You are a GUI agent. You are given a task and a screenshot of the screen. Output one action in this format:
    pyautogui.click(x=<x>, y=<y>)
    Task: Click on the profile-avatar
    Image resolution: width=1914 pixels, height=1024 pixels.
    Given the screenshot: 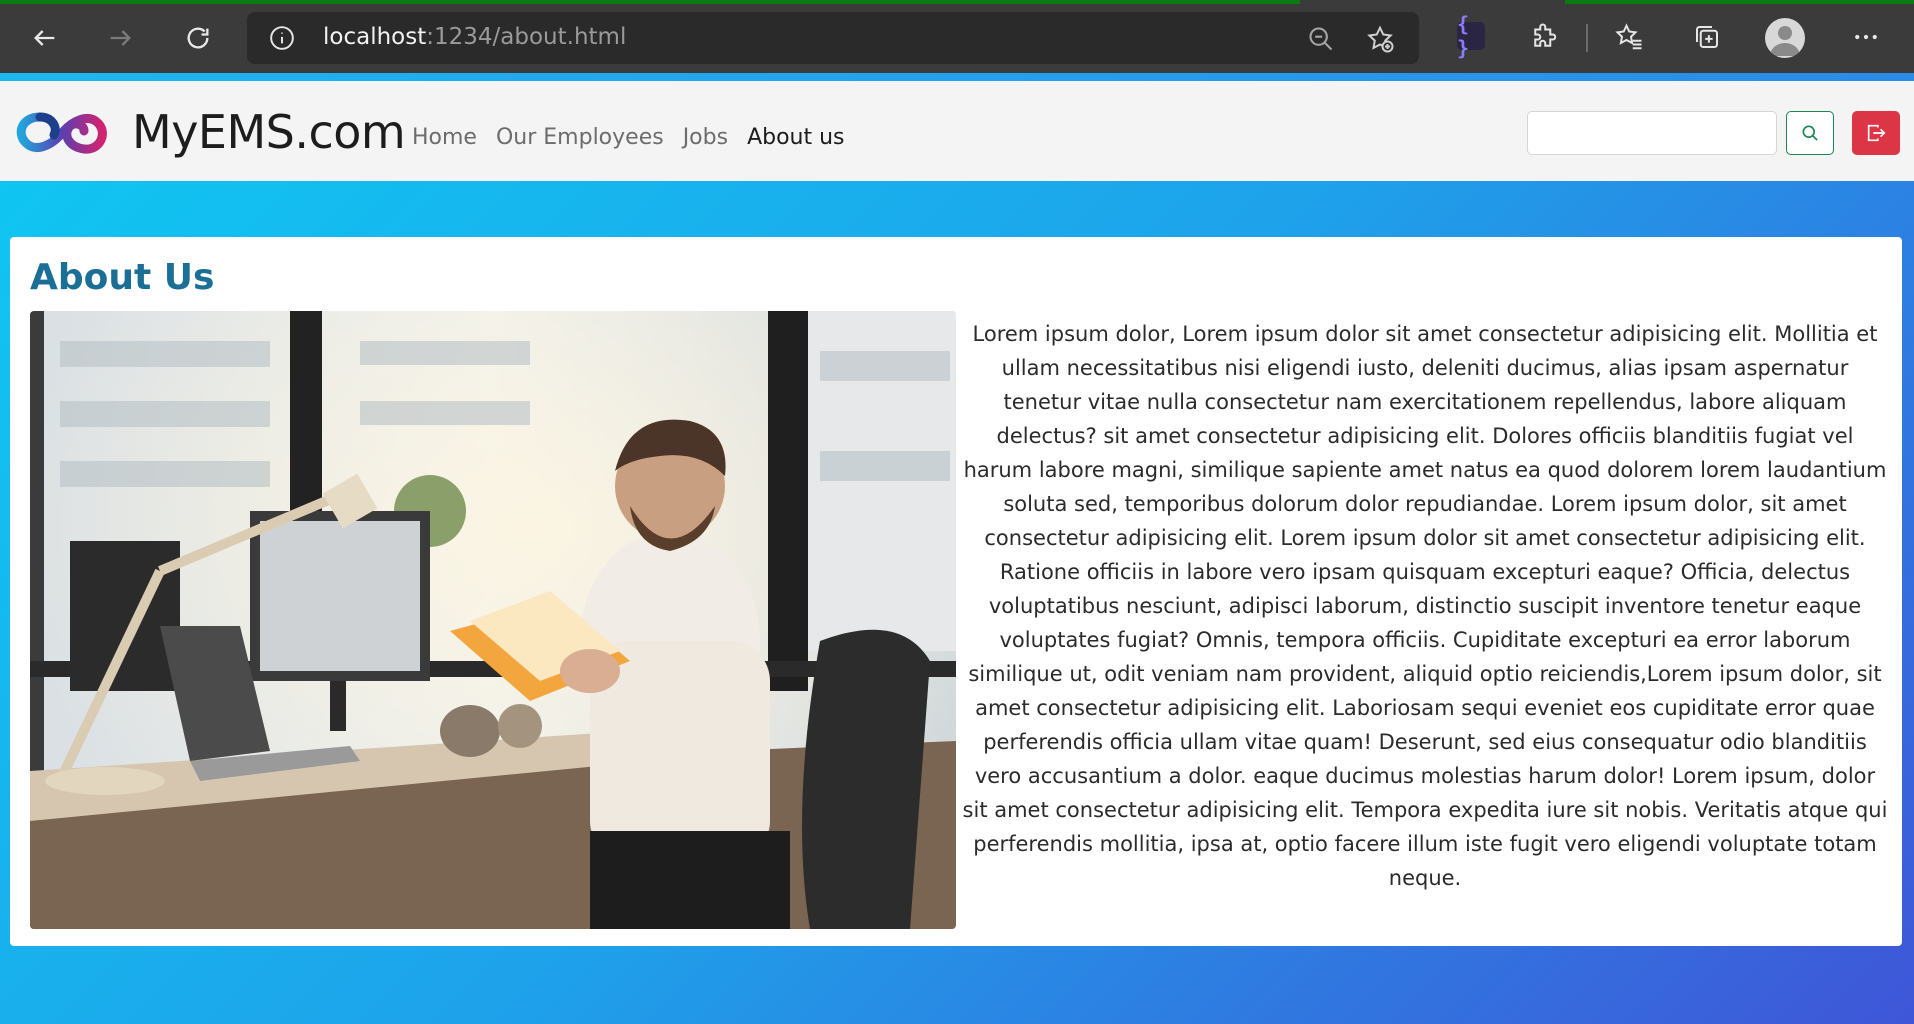 What is the action you would take?
    pyautogui.click(x=1785, y=38)
    